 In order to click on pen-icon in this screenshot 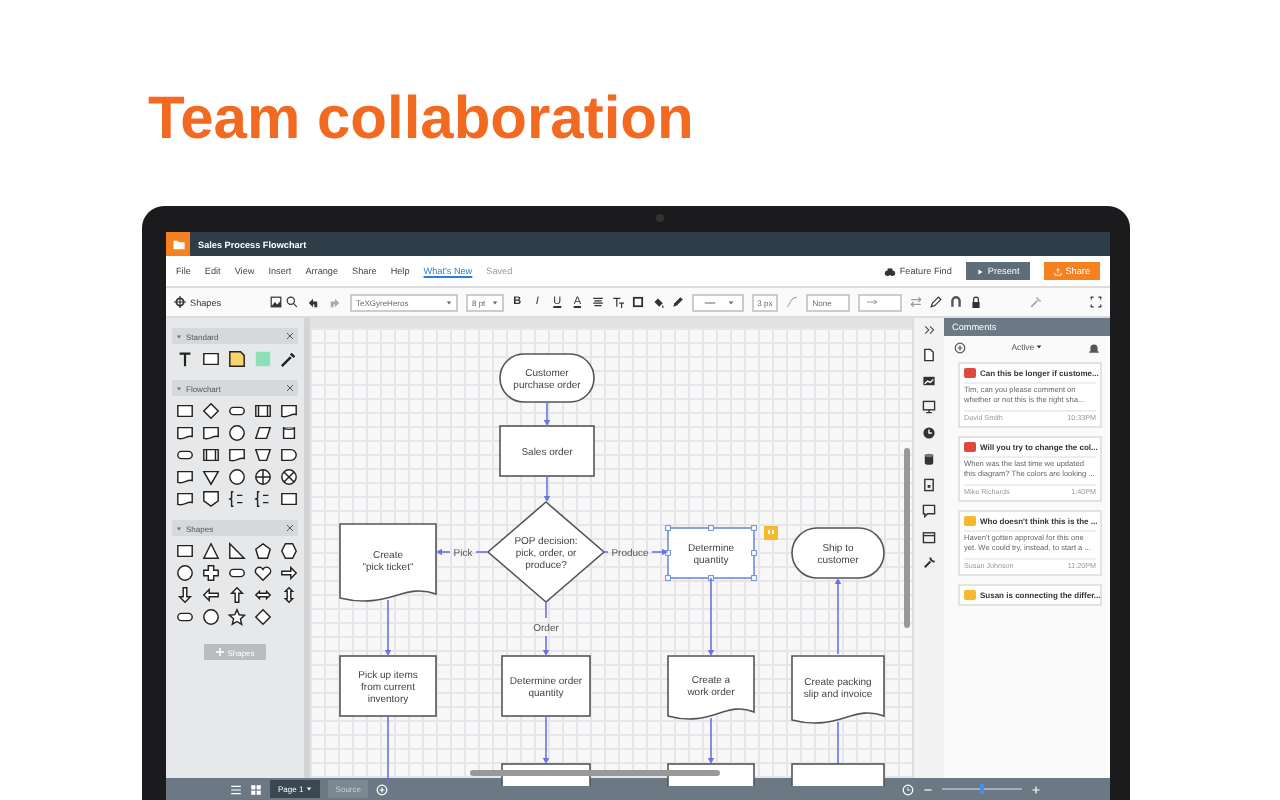, I will do `click(677, 302)`.